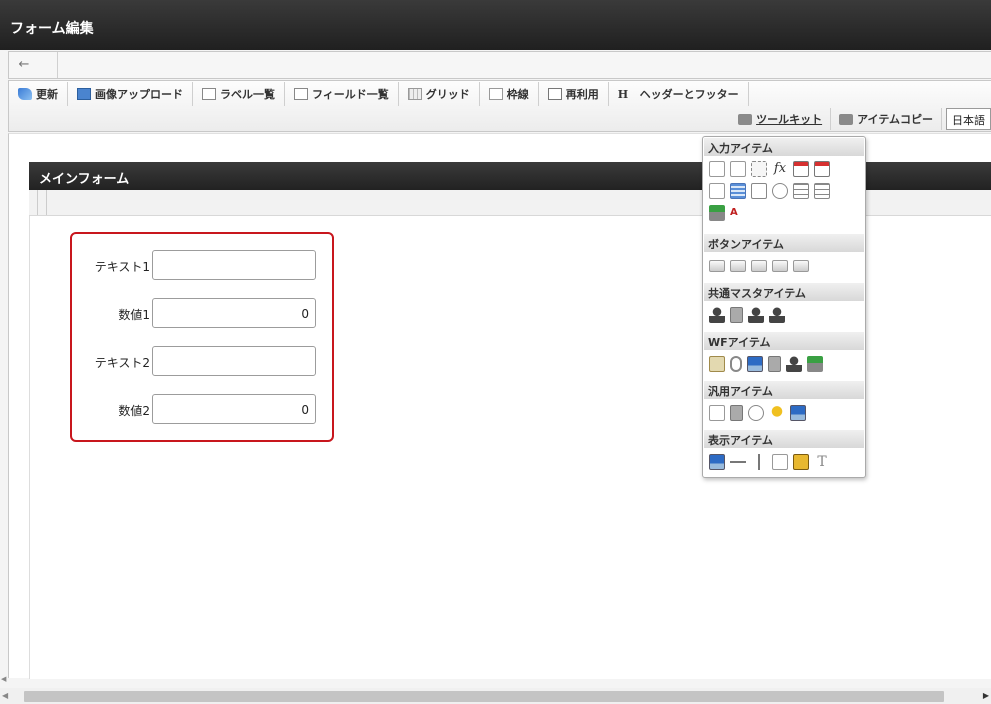 The width and height of the screenshot is (991, 704). Describe the element at coordinates (234, 361) in the screenshot. I see `text2-input` at that location.